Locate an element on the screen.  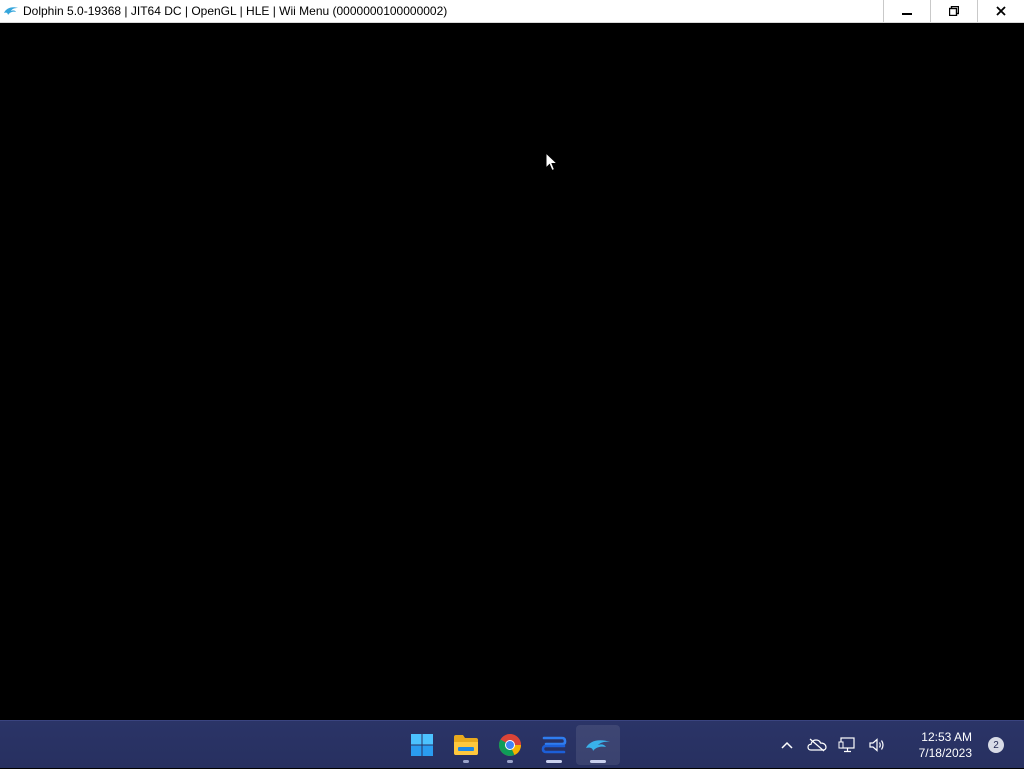
minimize-button is located at coordinates (906, 11).